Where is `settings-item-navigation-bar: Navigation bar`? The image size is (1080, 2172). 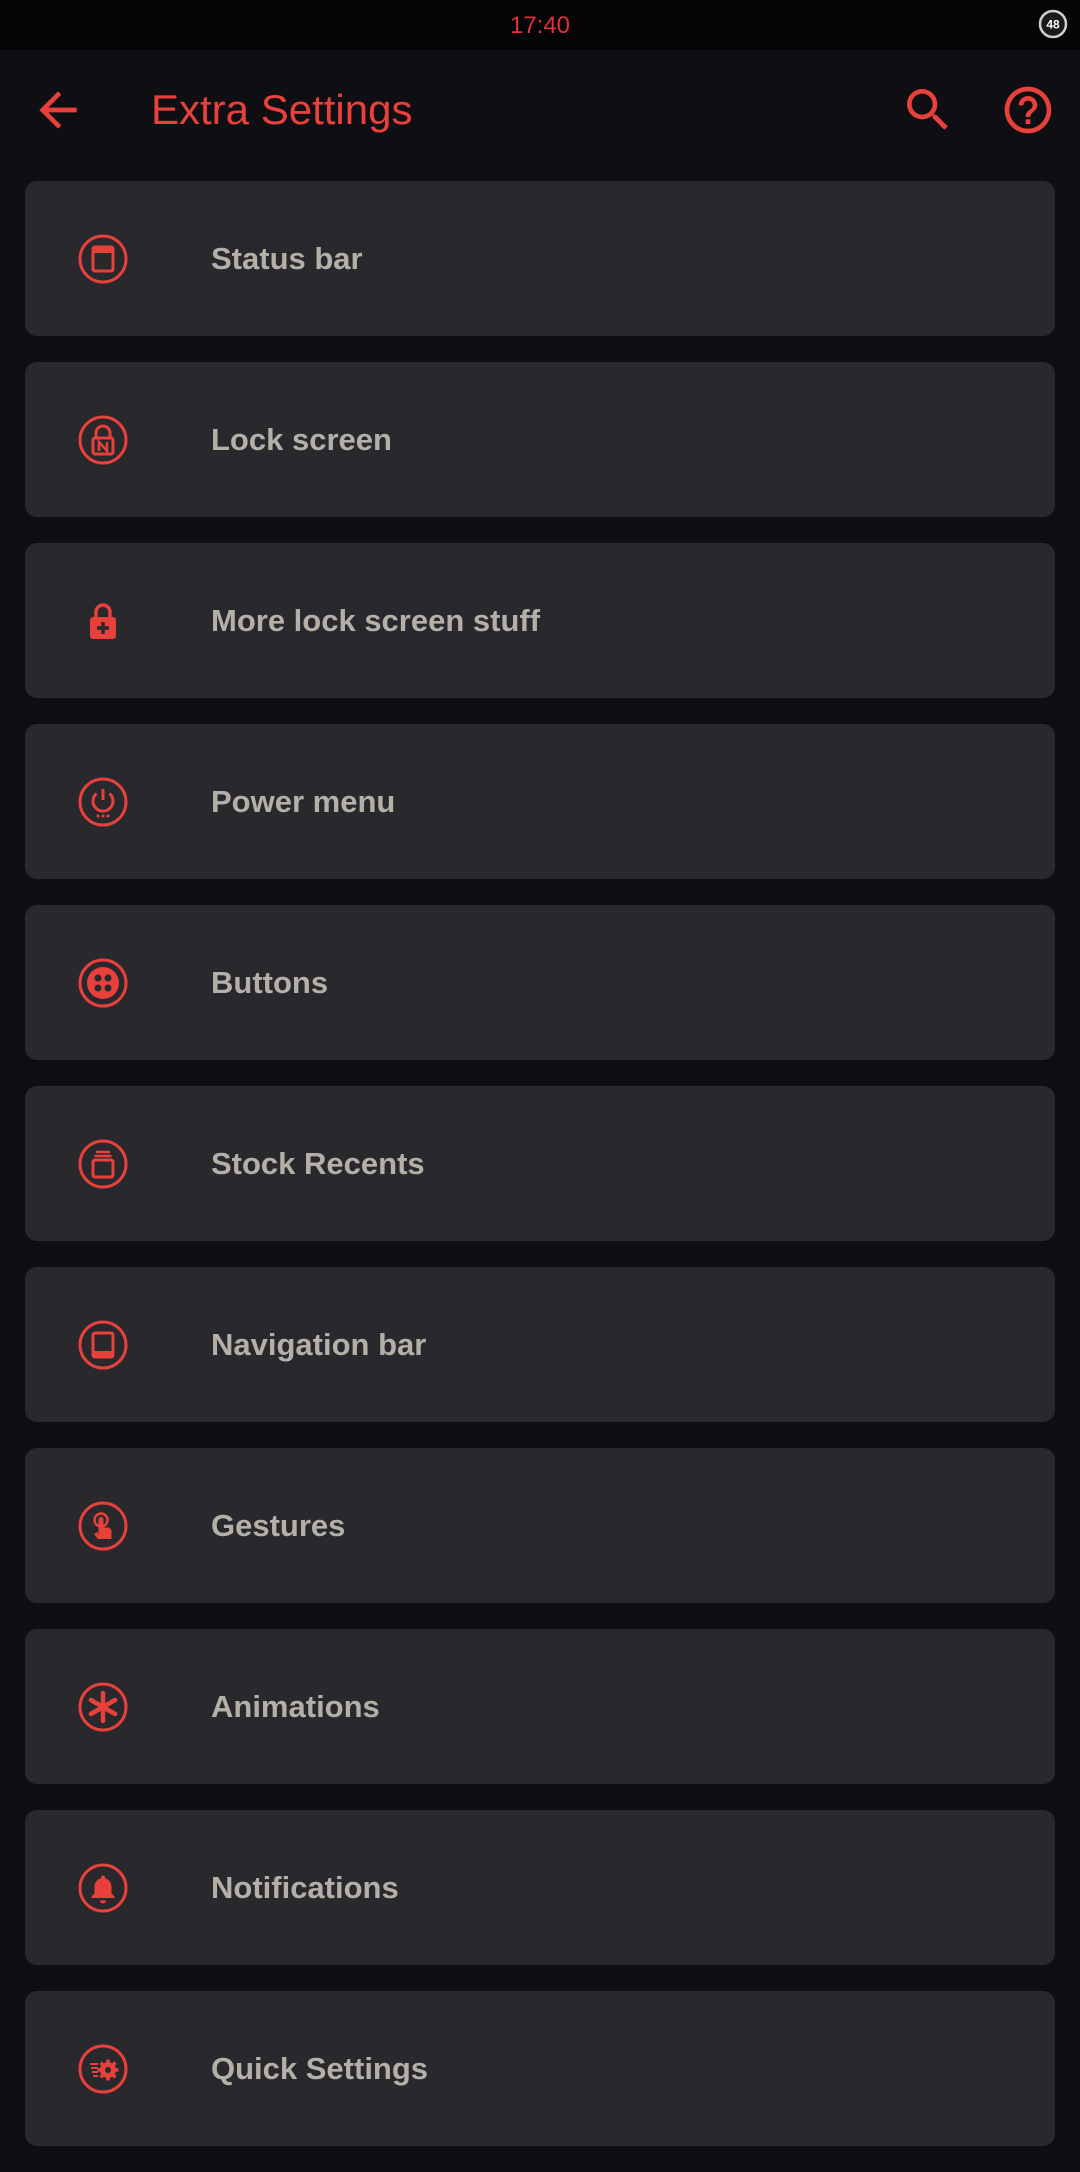
settings-item-navigation-bar: Navigation bar is located at coordinates (540, 1344).